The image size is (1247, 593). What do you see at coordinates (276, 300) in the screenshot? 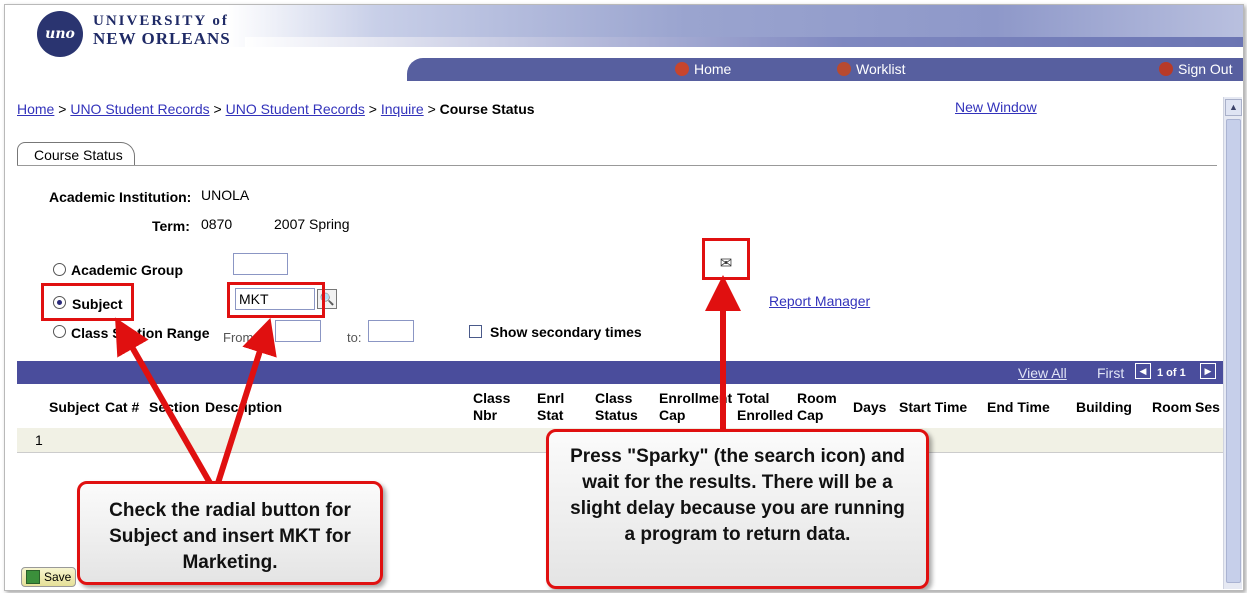
I see `subject-input-highlight-box` at bounding box center [276, 300].